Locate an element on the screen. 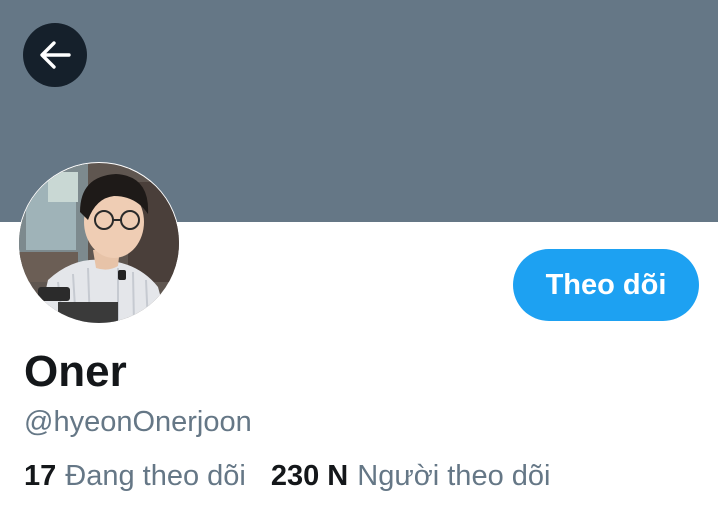 Image resolution: width=718 pixels, height=510 pixels. following-label: Đang theo dõi is located at coordinates (155, 476).